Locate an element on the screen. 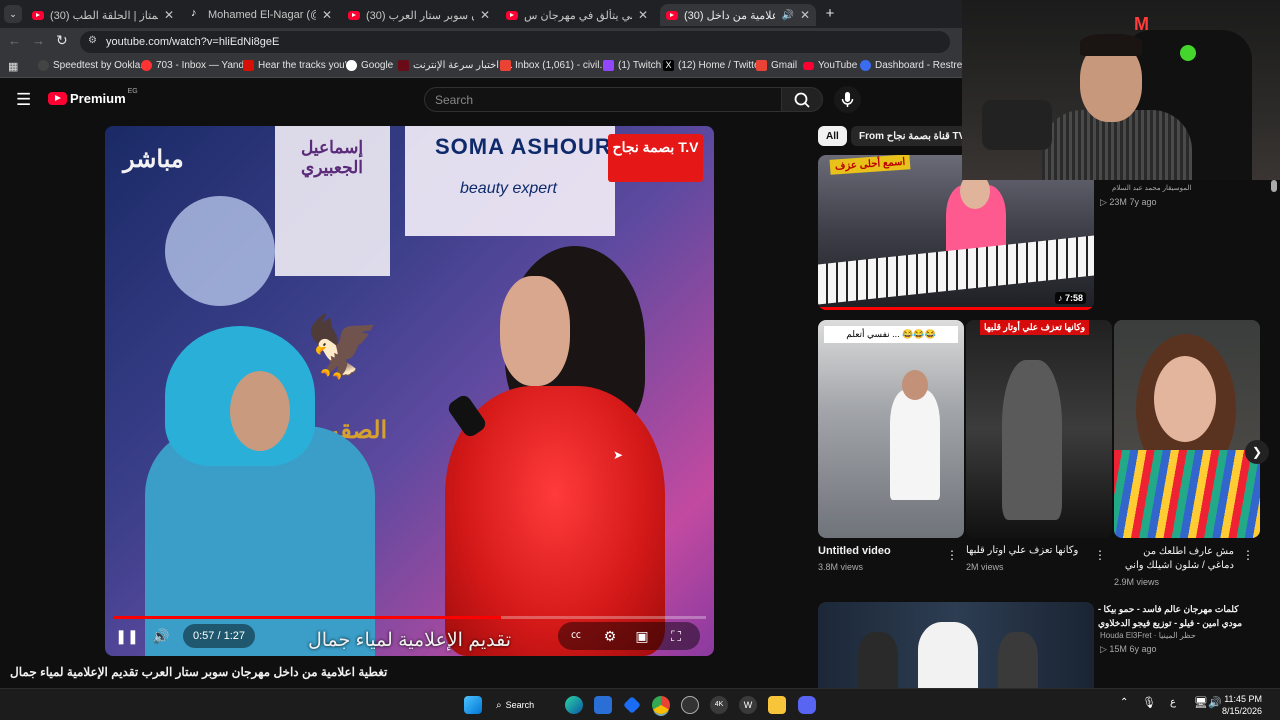 The height and width of the screenshot is (720, 1280). bookmark-item: Gmail is located at coordinates (776, 65).